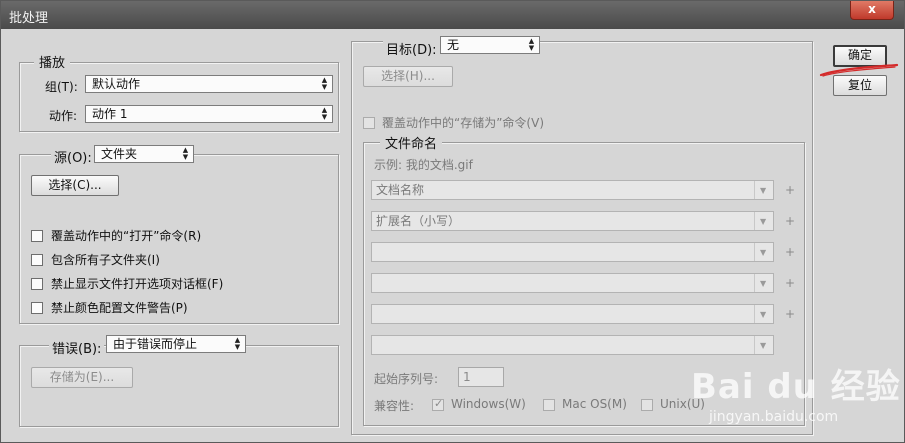  What do you see at coordinates (872, 10) in the screenshot?
I see `close-button: x` at bounding box center [872, 10].